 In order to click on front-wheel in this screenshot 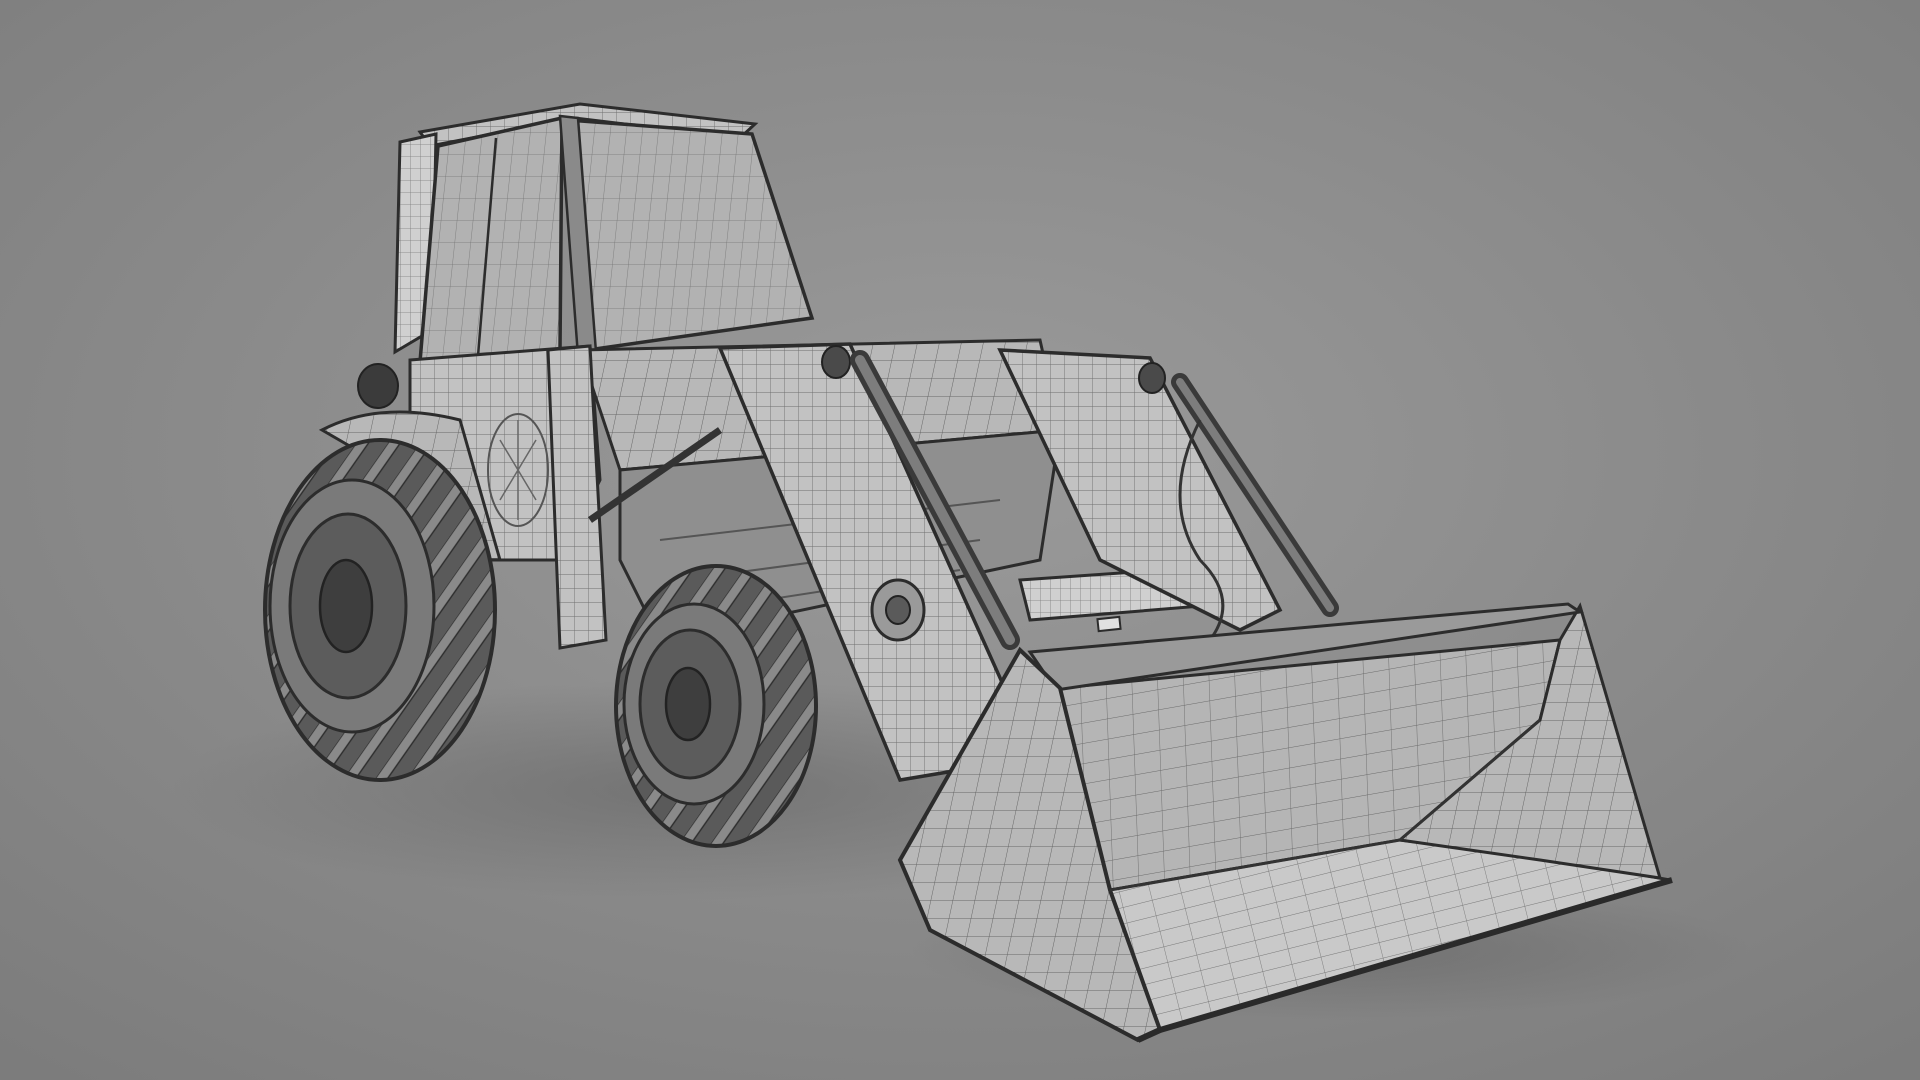, I will do `click(716, 706)`.